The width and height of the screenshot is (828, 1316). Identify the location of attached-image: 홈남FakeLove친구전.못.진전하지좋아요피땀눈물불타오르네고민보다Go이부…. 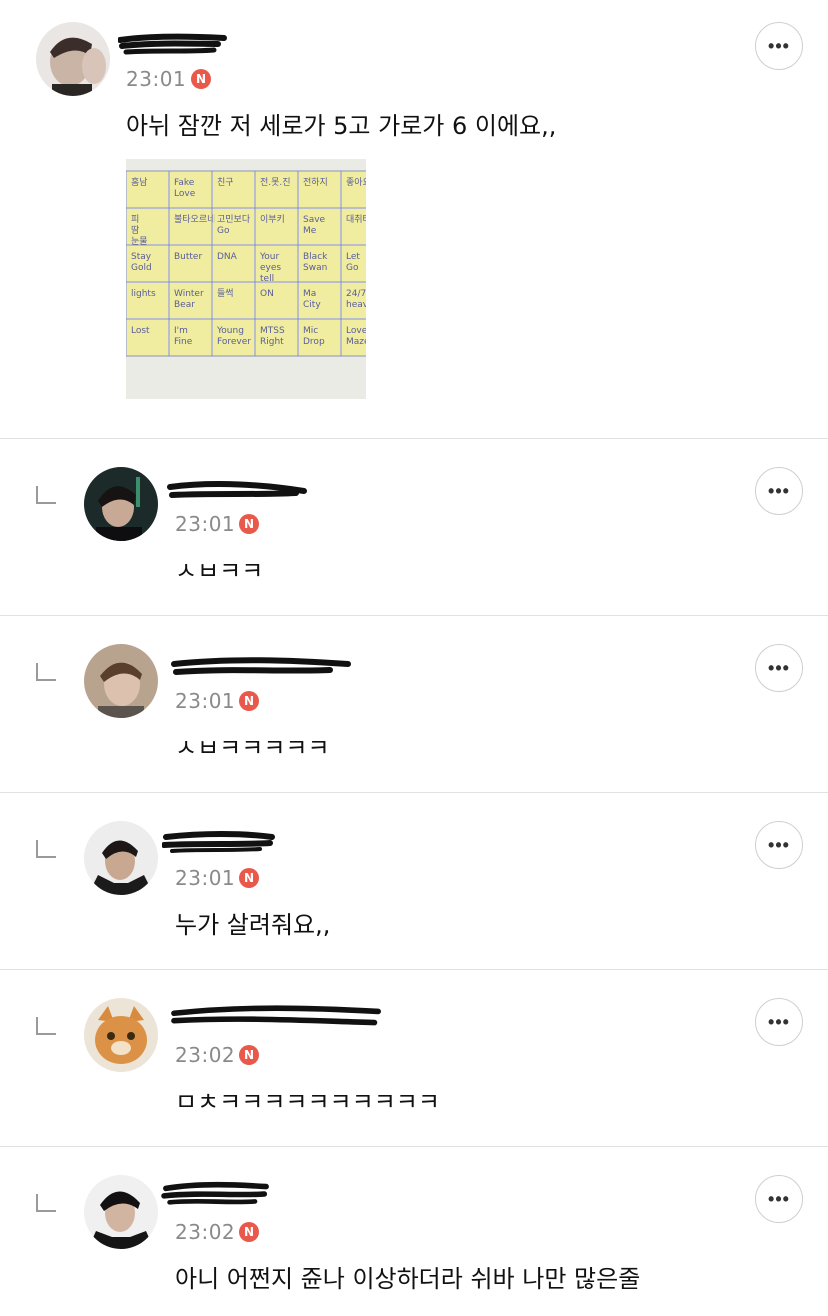
(246, 279).